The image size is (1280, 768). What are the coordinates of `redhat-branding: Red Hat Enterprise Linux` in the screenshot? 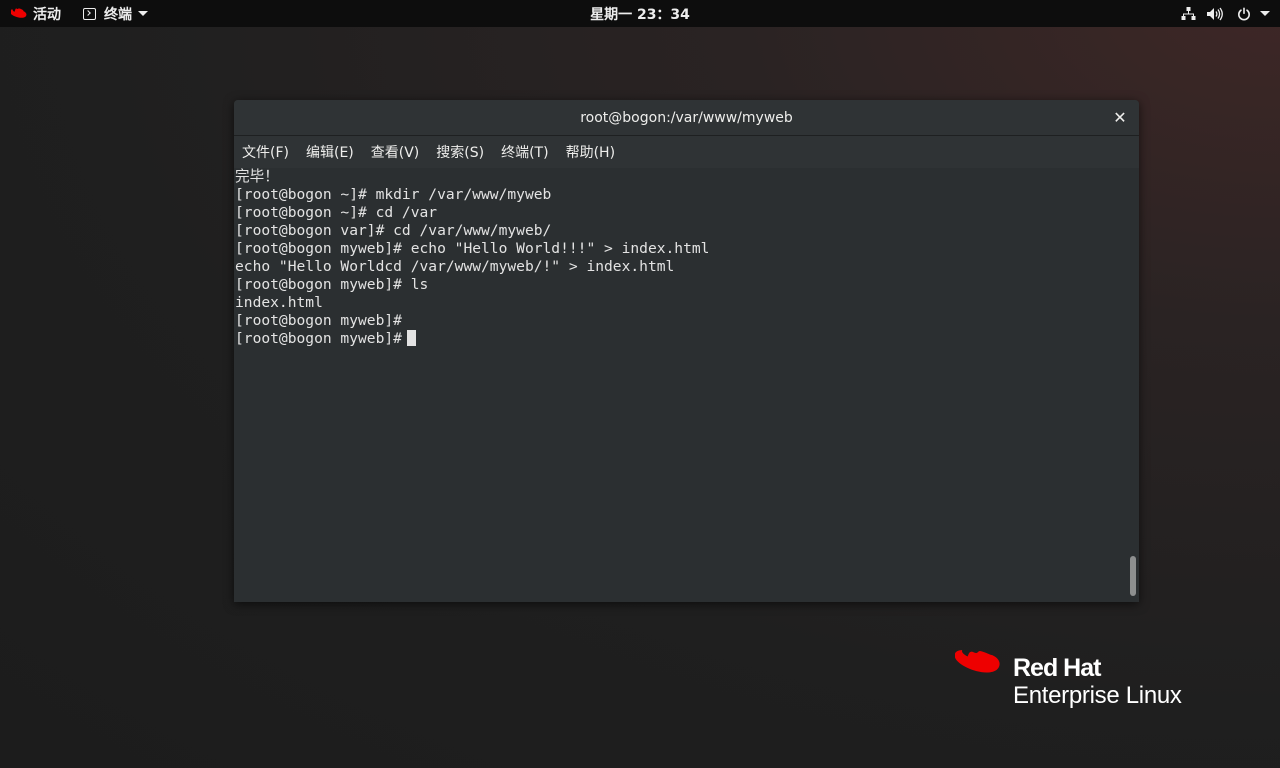 It's located at (1068, 679).